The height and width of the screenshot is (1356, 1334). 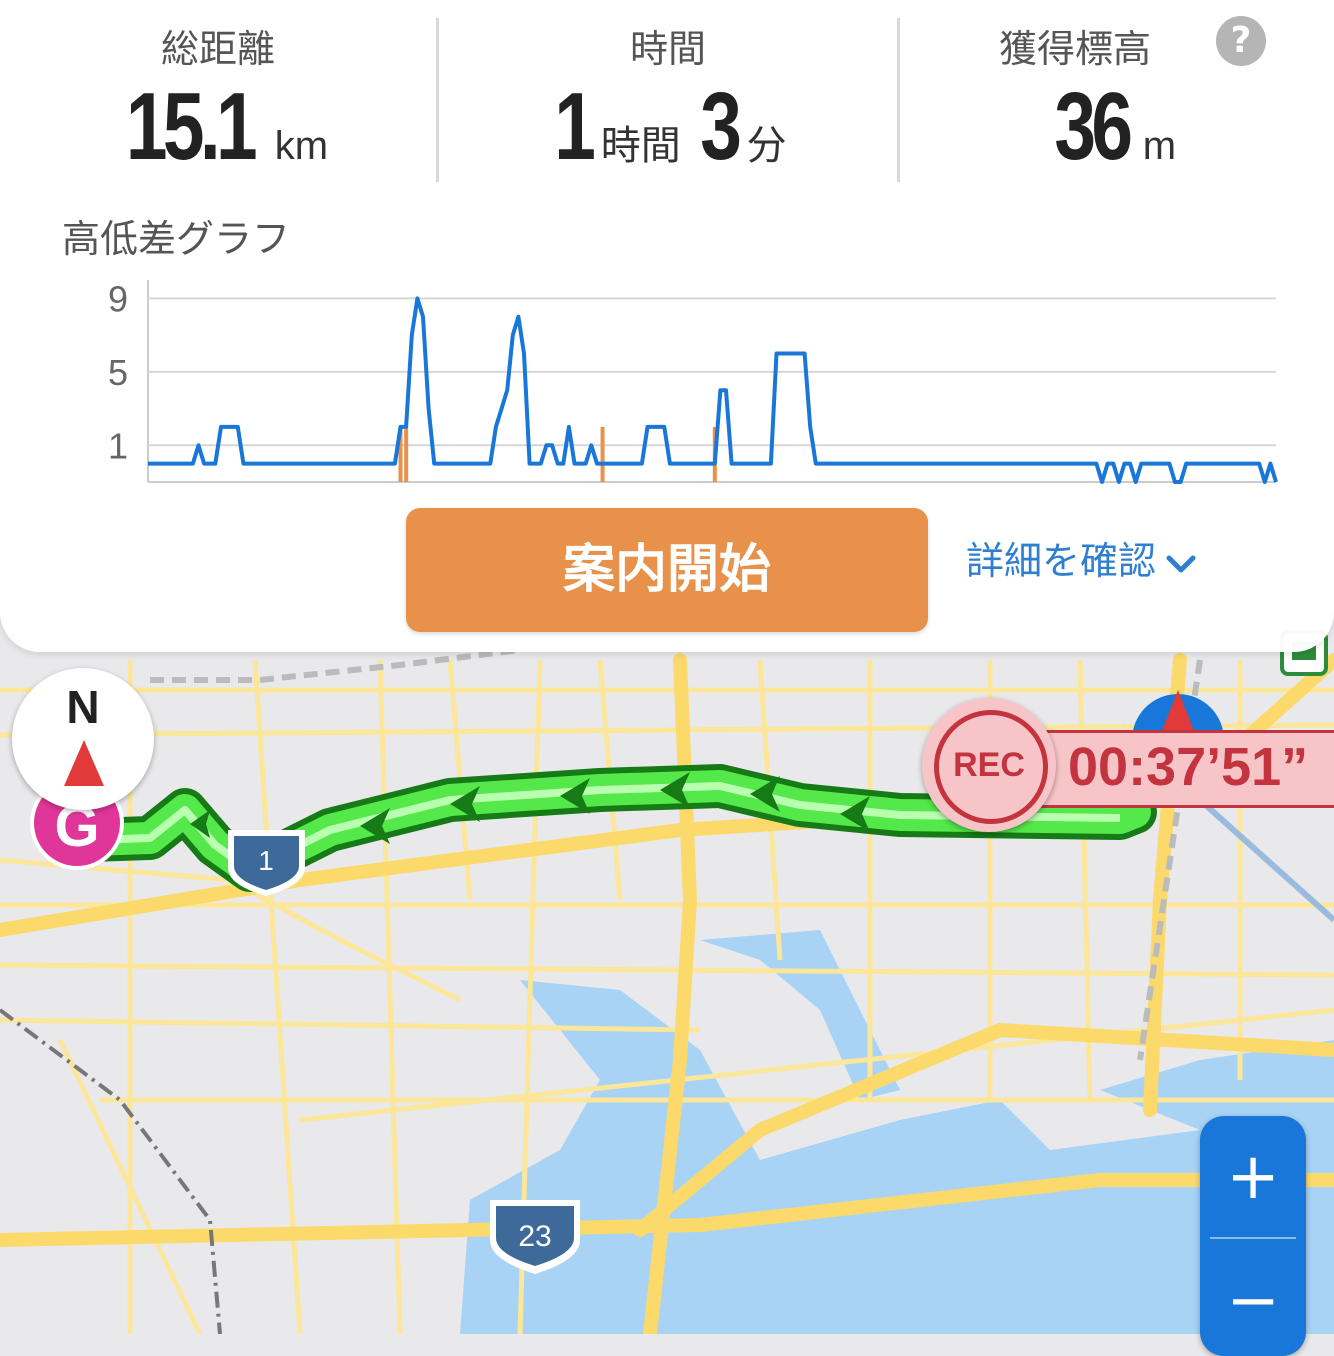 What do you see at coordinates (1253, 1177) in the screenshot?
I see `zoom-in-button: +` at bounding box center [1253, 1177].